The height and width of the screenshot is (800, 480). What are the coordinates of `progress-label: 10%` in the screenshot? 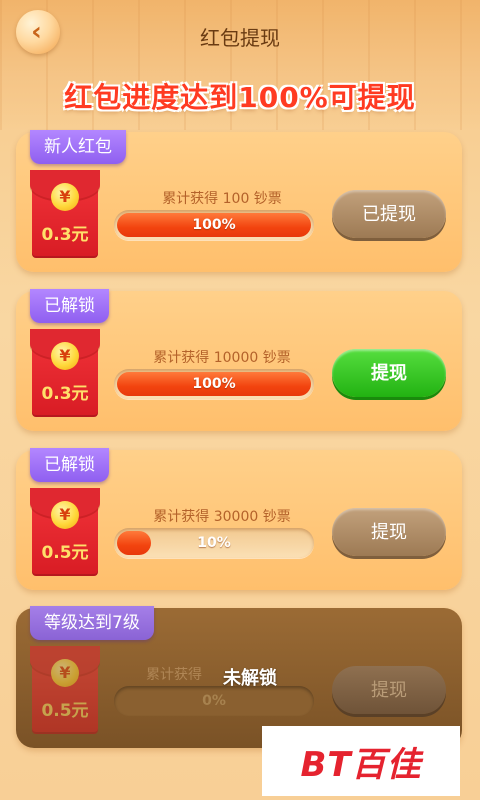 It's located at (214, 543).